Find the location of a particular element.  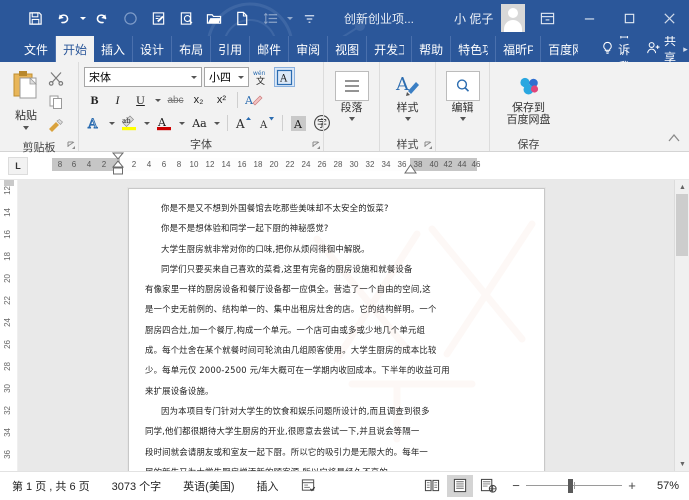

paste-button: 粘贴 is located at coordinates (26, 98).